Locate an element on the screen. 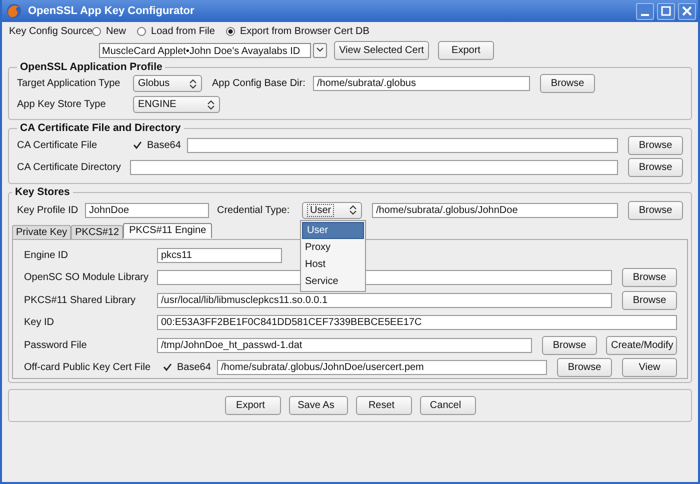 The width and height of the screenshot is (700, 484). maximize-icon is located at coordinates (666, 11).